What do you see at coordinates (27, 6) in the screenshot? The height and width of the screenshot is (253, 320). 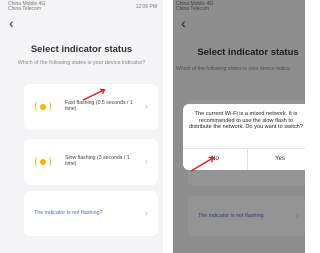 I see `status-carrier: China Mobile 4G China Telecom` at bounding box center [27, 6].